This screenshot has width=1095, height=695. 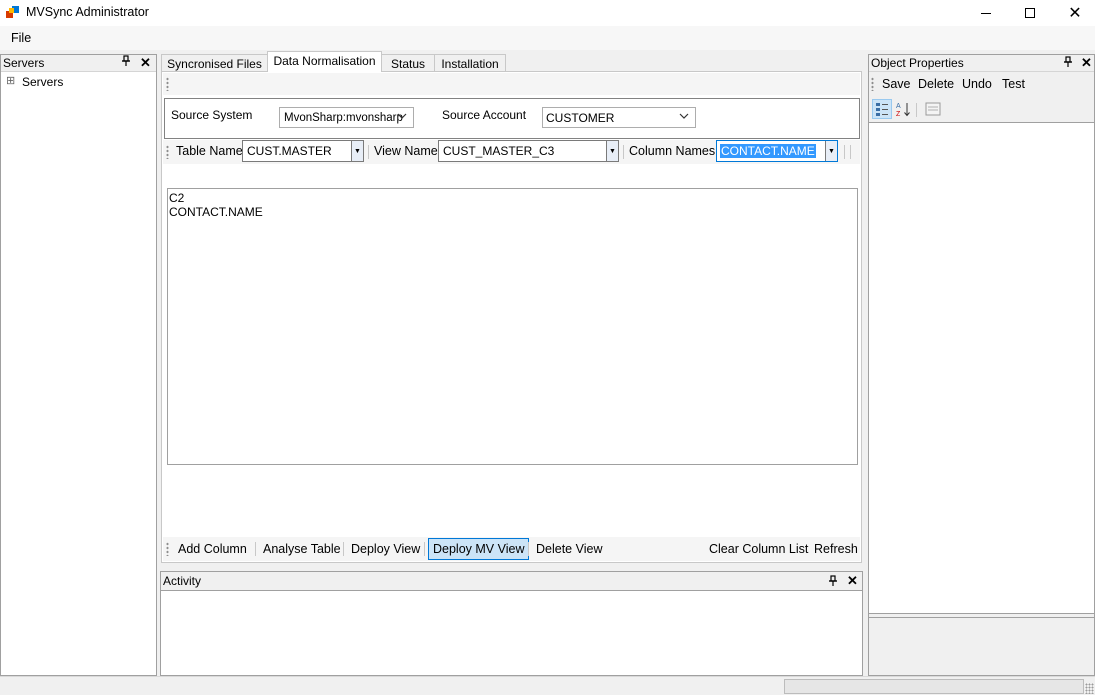 I want to click on table-name-label: Table Name, so click(x=209, y=151).